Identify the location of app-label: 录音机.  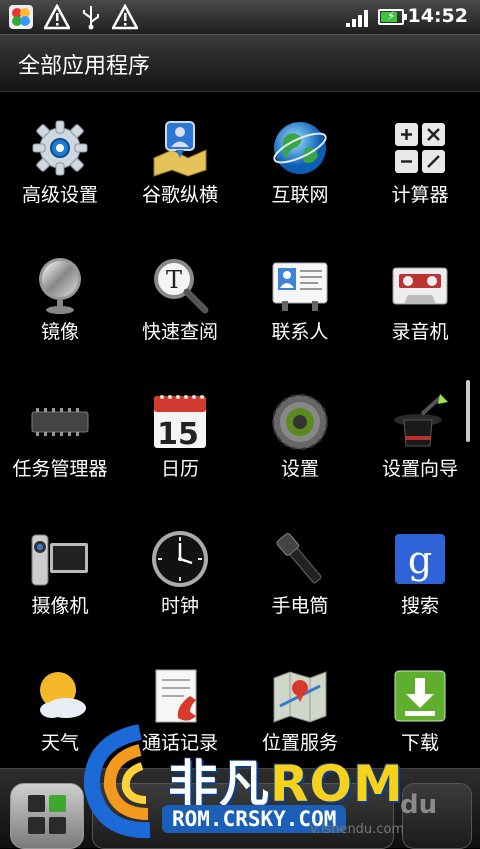
(420, 332).